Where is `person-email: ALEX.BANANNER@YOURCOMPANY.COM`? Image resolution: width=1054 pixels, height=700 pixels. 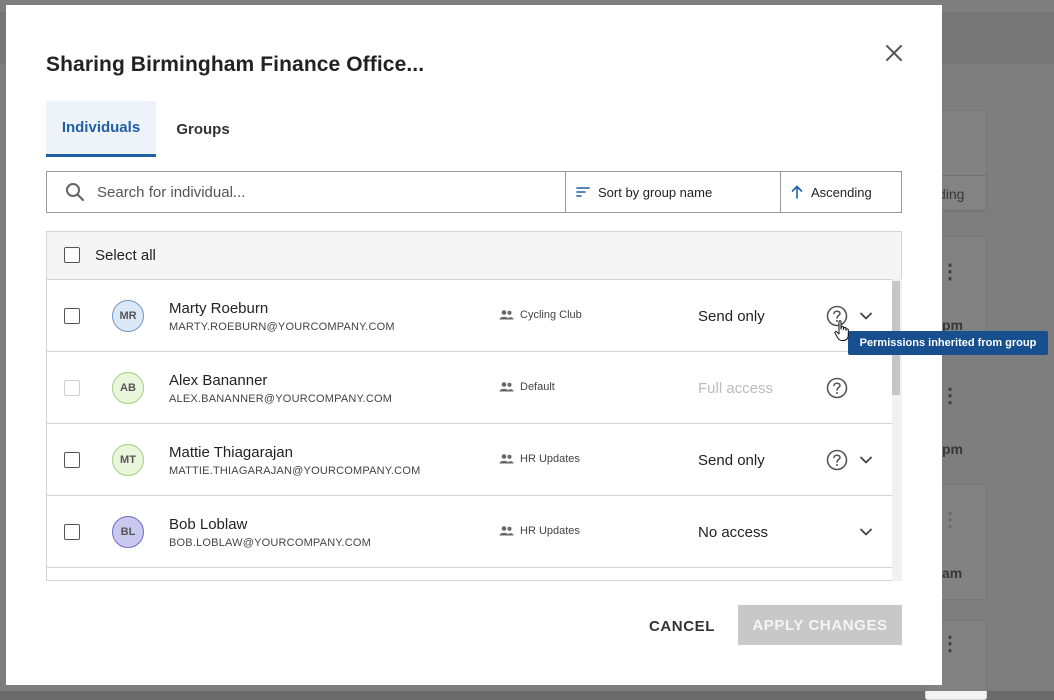 person-email: ALEX.BANANNER@YOURCOMPANY.COM is located at coordinates (280, 399).